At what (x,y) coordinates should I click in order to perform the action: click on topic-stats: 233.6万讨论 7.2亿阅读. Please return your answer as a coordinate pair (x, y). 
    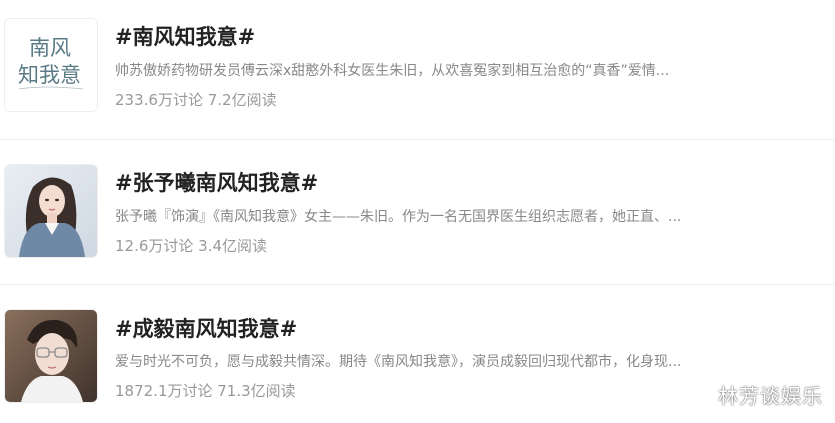
    Looking at the image, I should click on (196, 100).